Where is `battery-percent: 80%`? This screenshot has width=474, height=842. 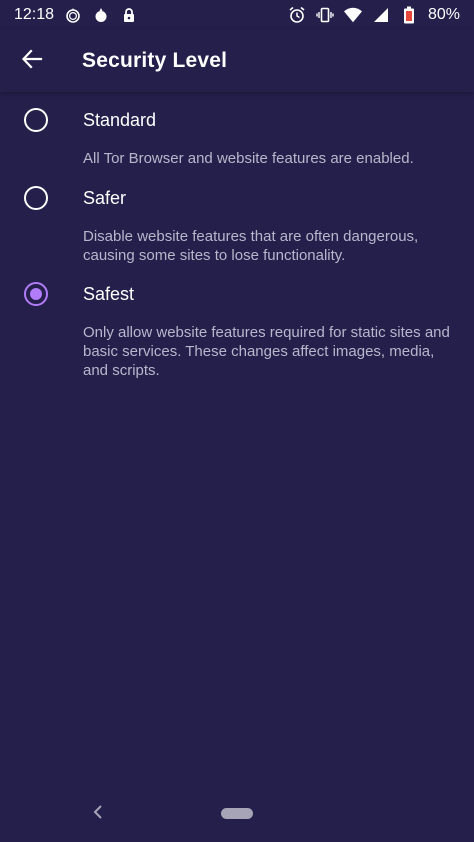
battery-percent: 80% is located at coordinates (443, 14).